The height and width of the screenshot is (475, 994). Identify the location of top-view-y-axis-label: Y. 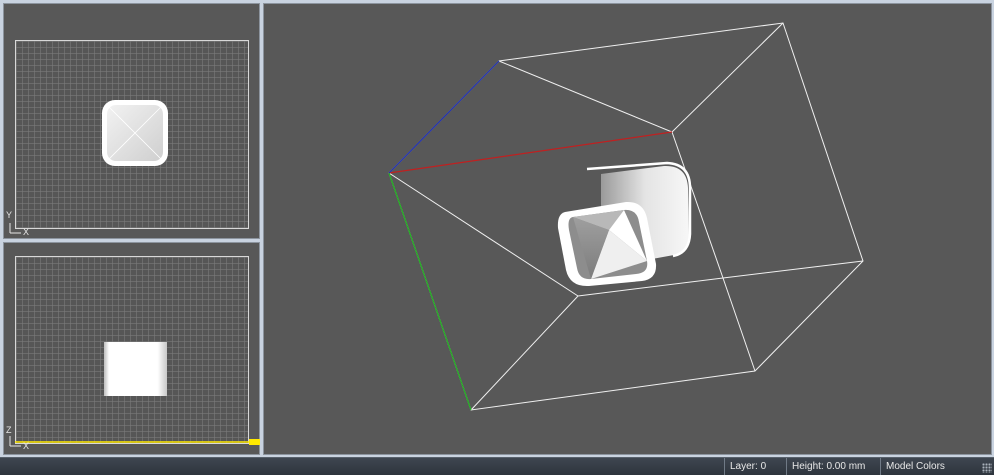
(9, 215).